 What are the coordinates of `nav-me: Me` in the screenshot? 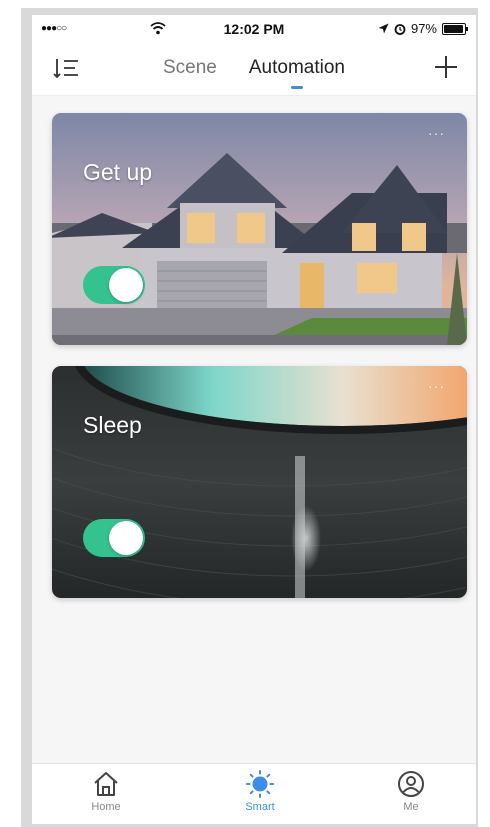 It's located at (411, 791).